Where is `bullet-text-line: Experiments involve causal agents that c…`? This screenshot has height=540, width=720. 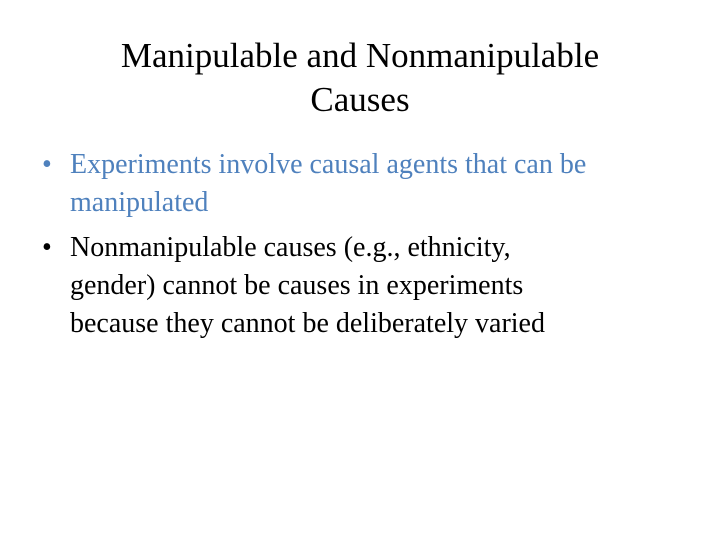 bullet-text-line: Experiments involve causal agents that c… is located at coordinates (328, 164).